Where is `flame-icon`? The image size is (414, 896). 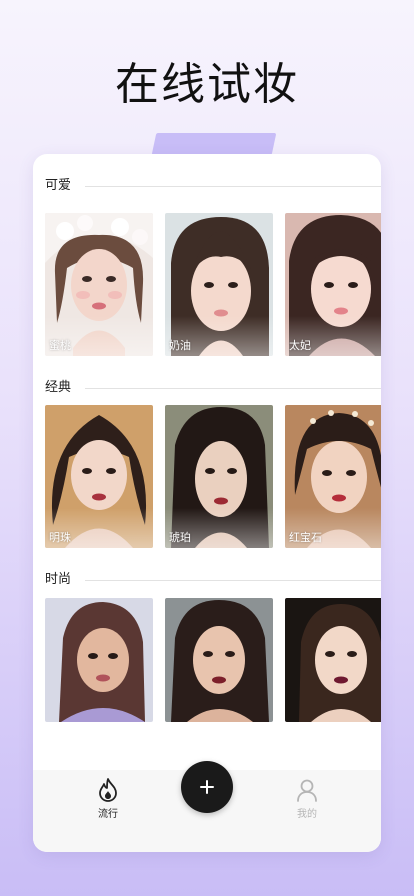
flame-icon is located at coordinates (108, 790).